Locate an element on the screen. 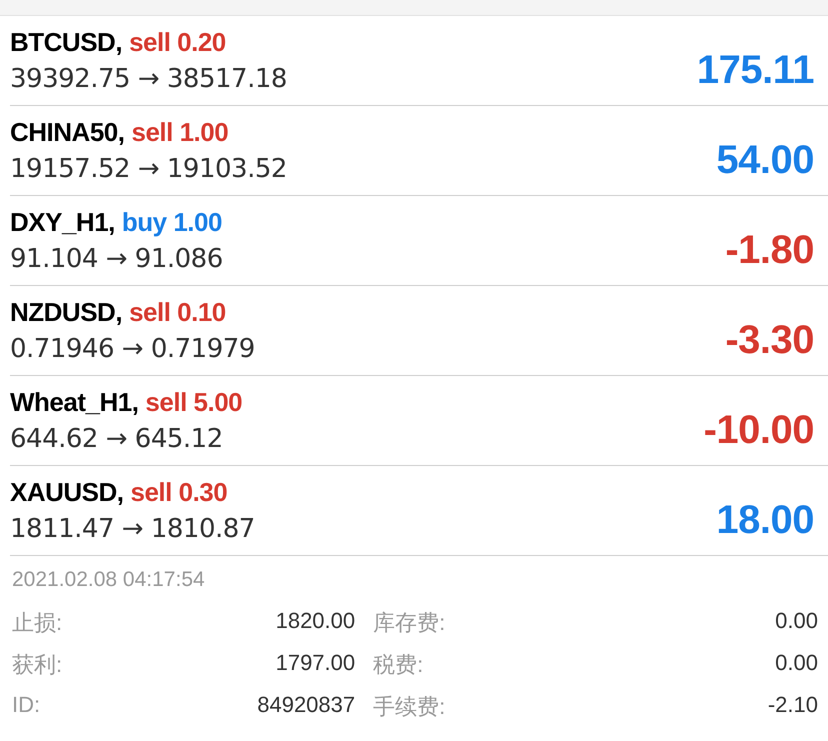  profit-value: -3.30 is located at coordinates (769, 340).